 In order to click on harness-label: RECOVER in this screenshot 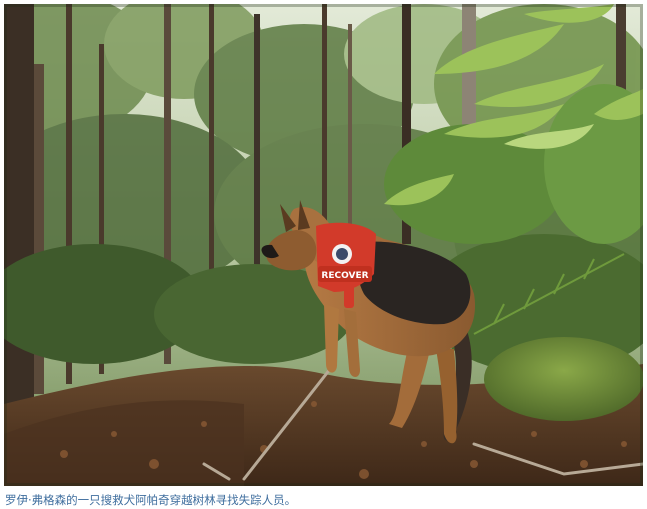, I will do `click(344, 276)`.